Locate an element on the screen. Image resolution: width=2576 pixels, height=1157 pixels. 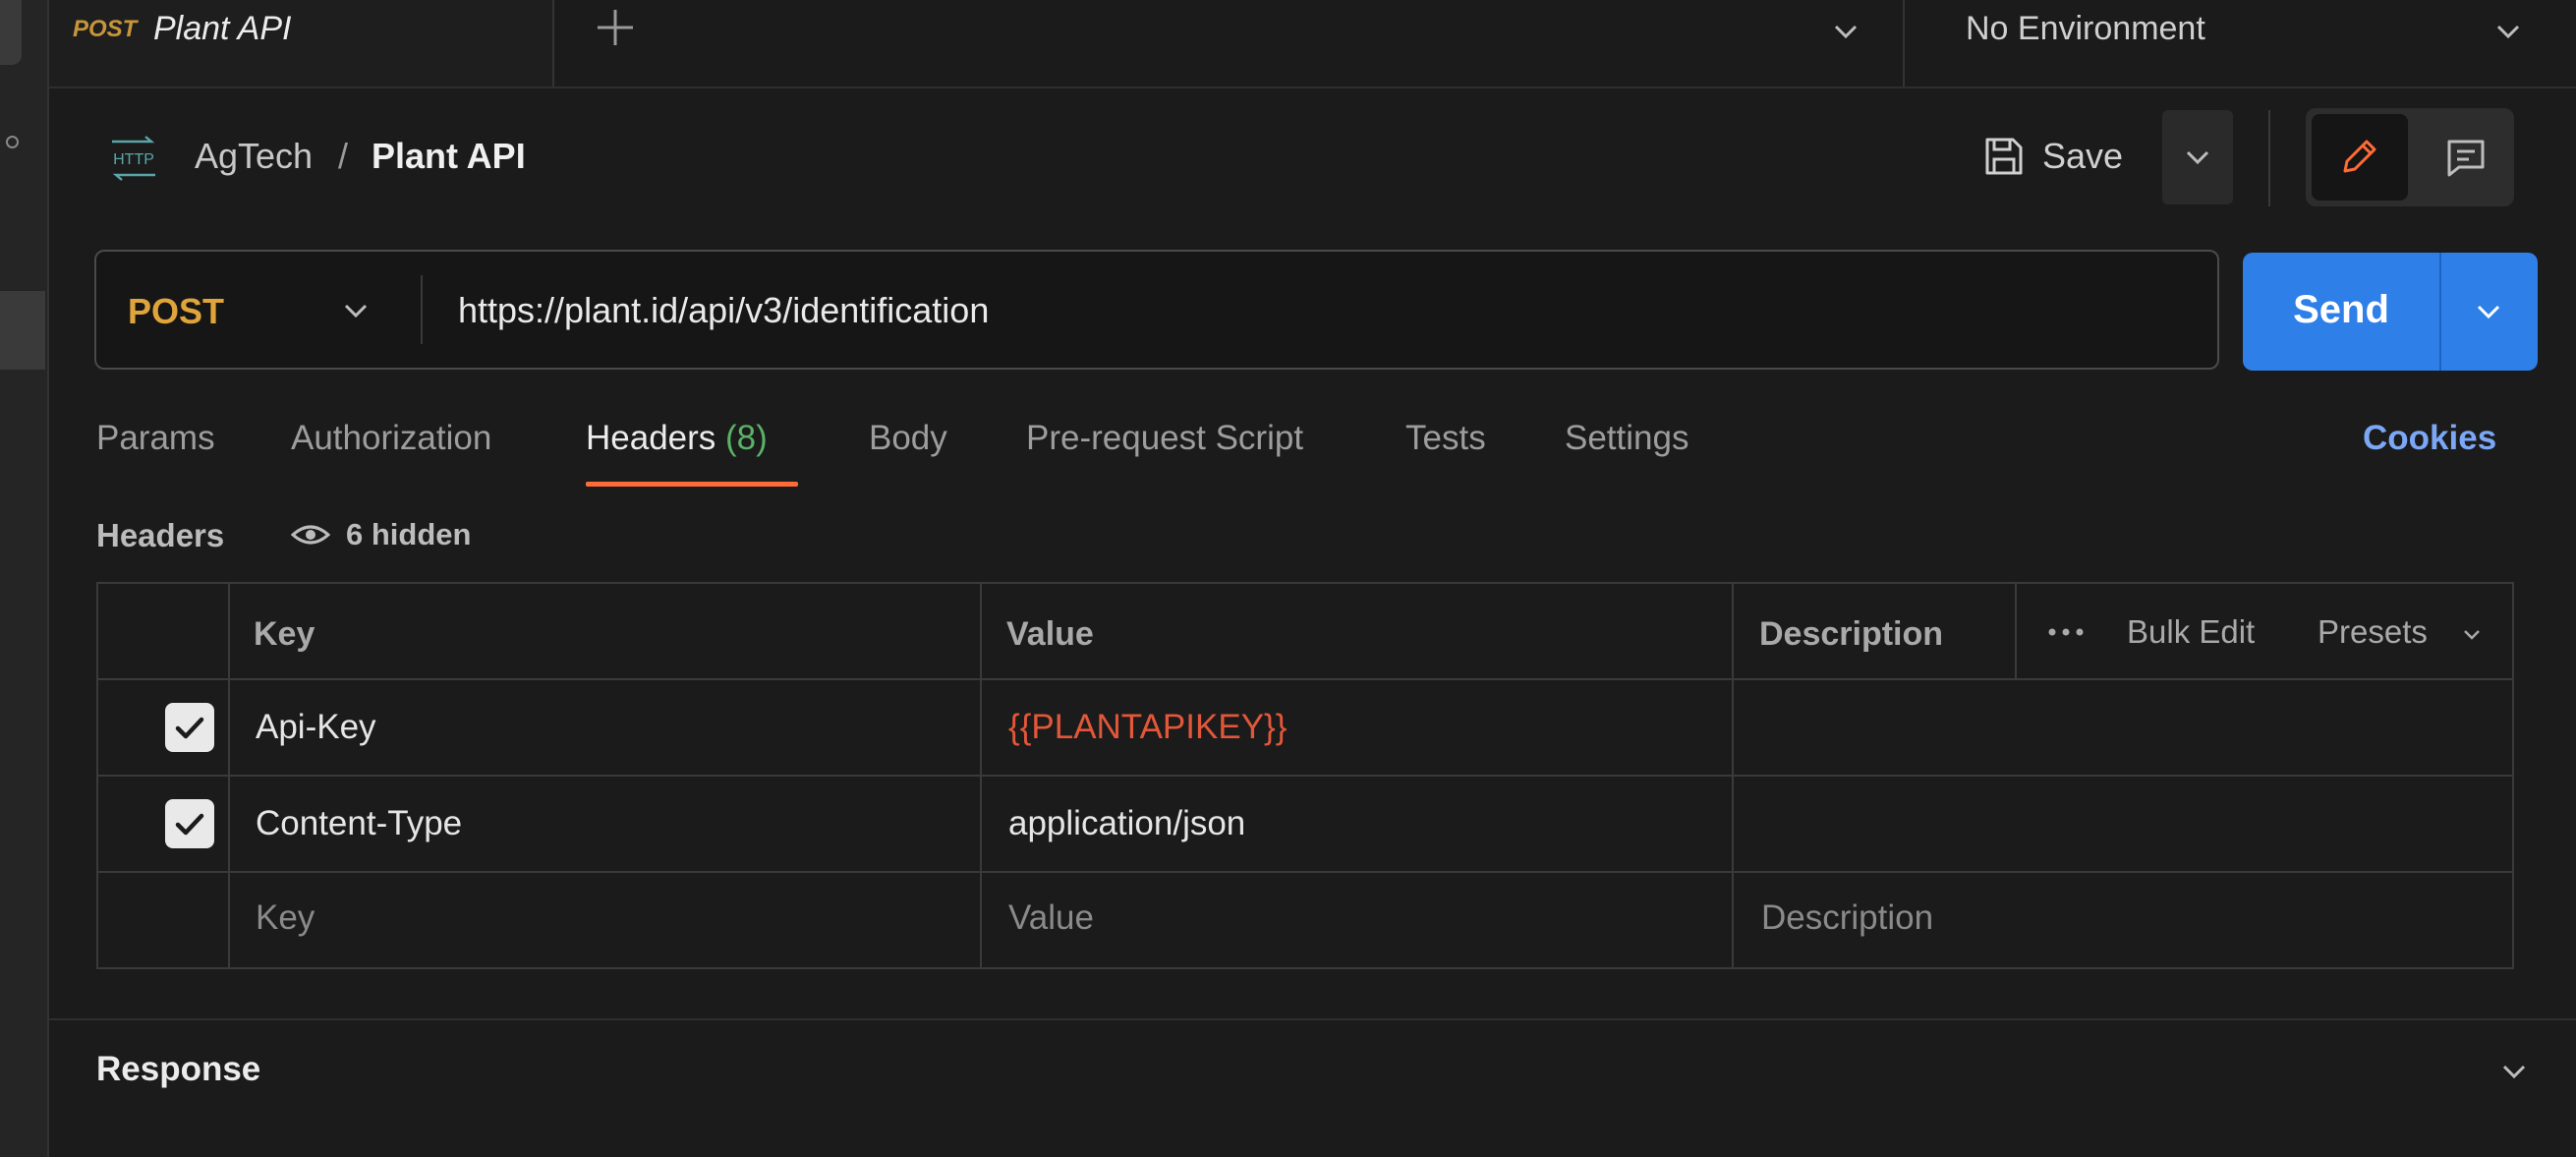
view-mode-toggle is located at coordinates (2410, 157).